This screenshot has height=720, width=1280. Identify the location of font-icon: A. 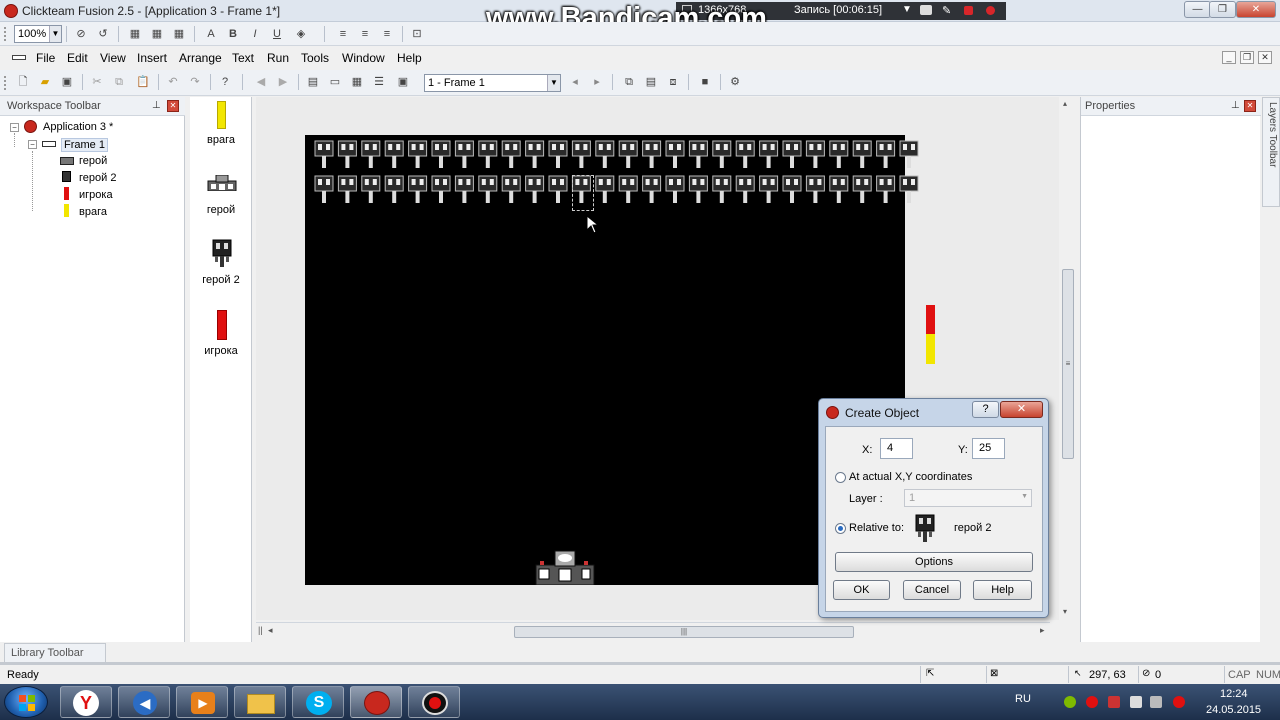
(211, 34).